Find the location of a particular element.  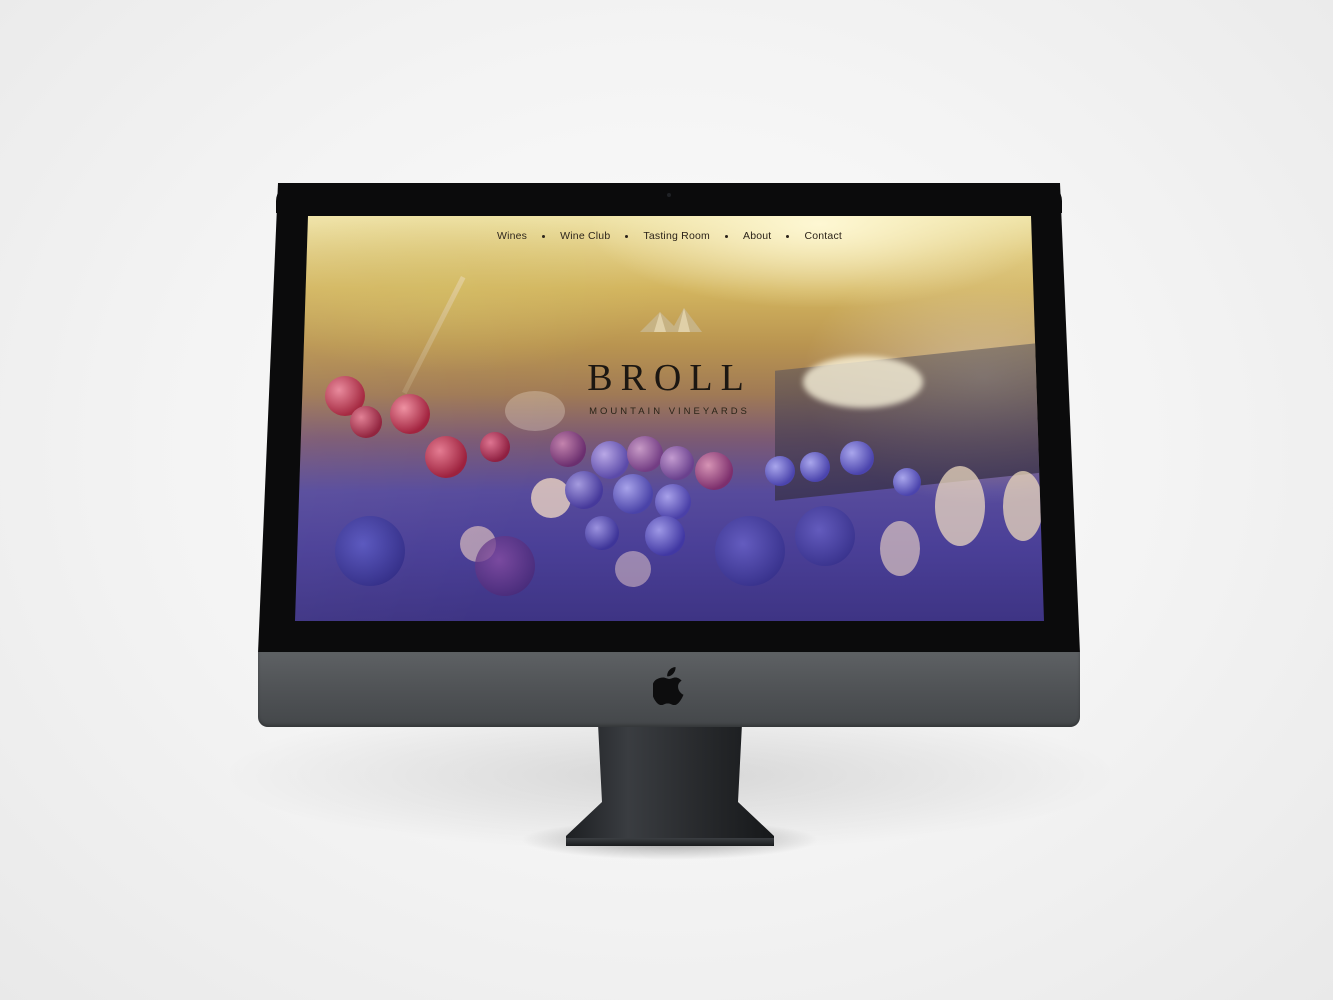

monitor-stand-foot is located at coordinates (670, 842).